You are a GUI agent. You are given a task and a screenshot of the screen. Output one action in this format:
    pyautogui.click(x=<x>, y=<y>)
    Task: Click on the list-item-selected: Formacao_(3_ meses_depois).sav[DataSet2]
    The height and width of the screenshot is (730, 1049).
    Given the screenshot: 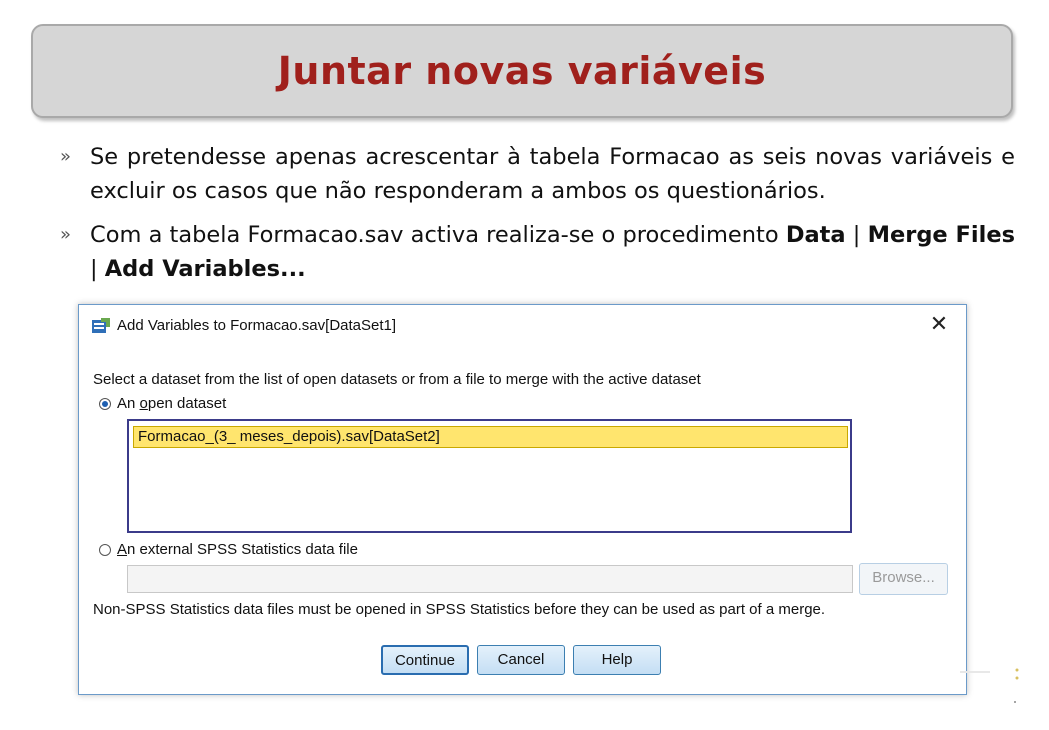 What is the action you would take?
    pyautogui.click(x=490, y=437)
    